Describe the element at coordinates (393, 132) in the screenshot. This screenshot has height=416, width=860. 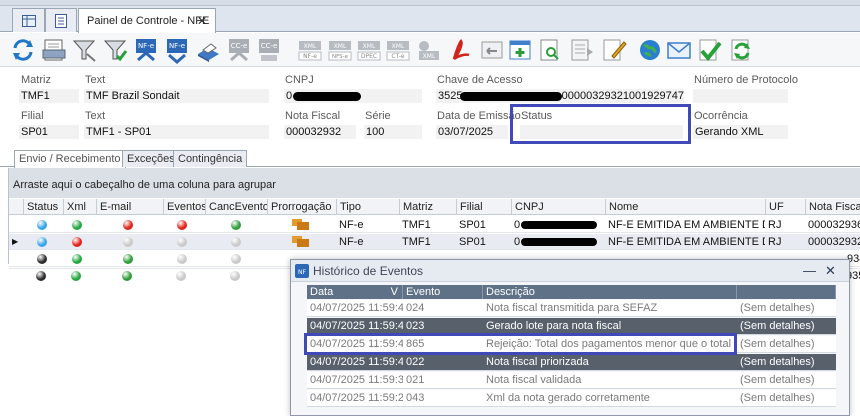
I see `serie-field: 100` at that location.